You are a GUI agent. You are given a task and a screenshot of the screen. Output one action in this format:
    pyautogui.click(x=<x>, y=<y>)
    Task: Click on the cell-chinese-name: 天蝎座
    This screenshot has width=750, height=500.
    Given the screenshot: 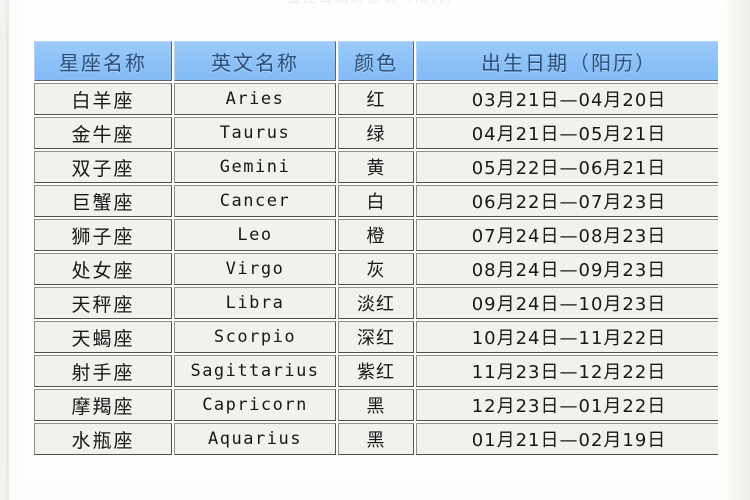 What is the action you would take?
    pyautogui.click(x=103, y=337)
    